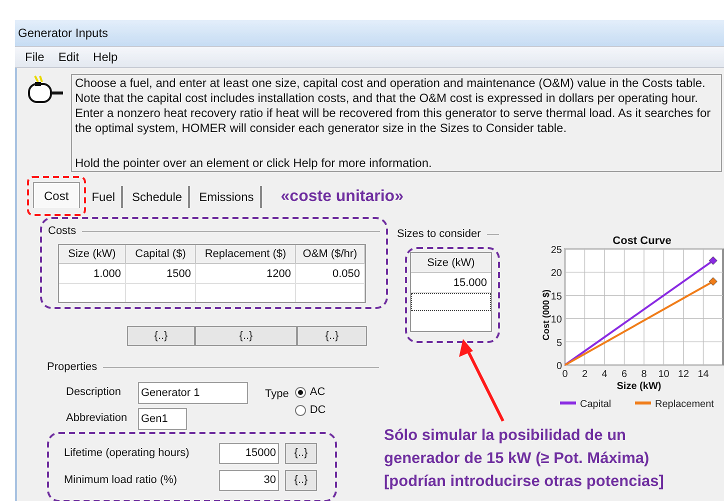  Describe the element at coordinates (664, 374) in the screenshot. I see `x-tick-label: 10` at that location.